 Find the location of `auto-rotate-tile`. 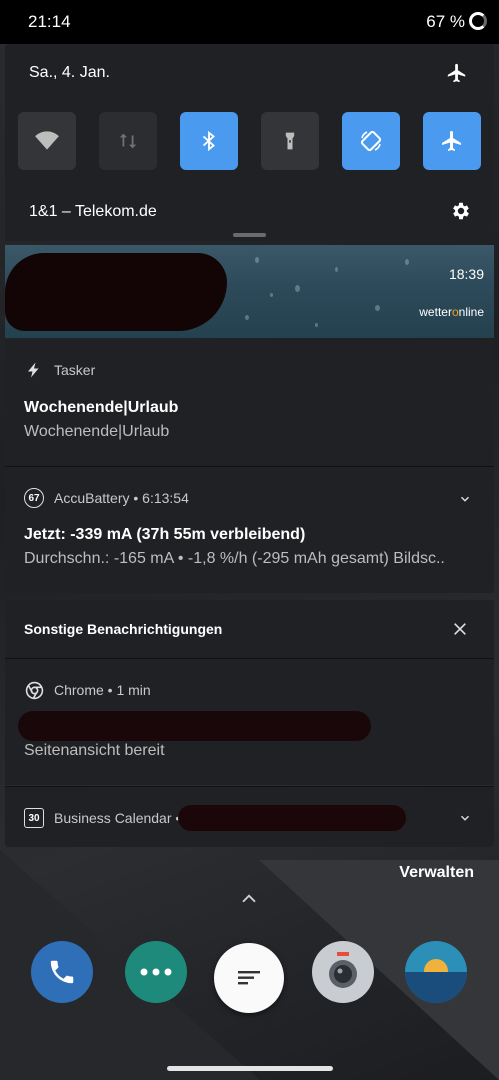

auto-rotate-tile is located at coordinates (371, 141).